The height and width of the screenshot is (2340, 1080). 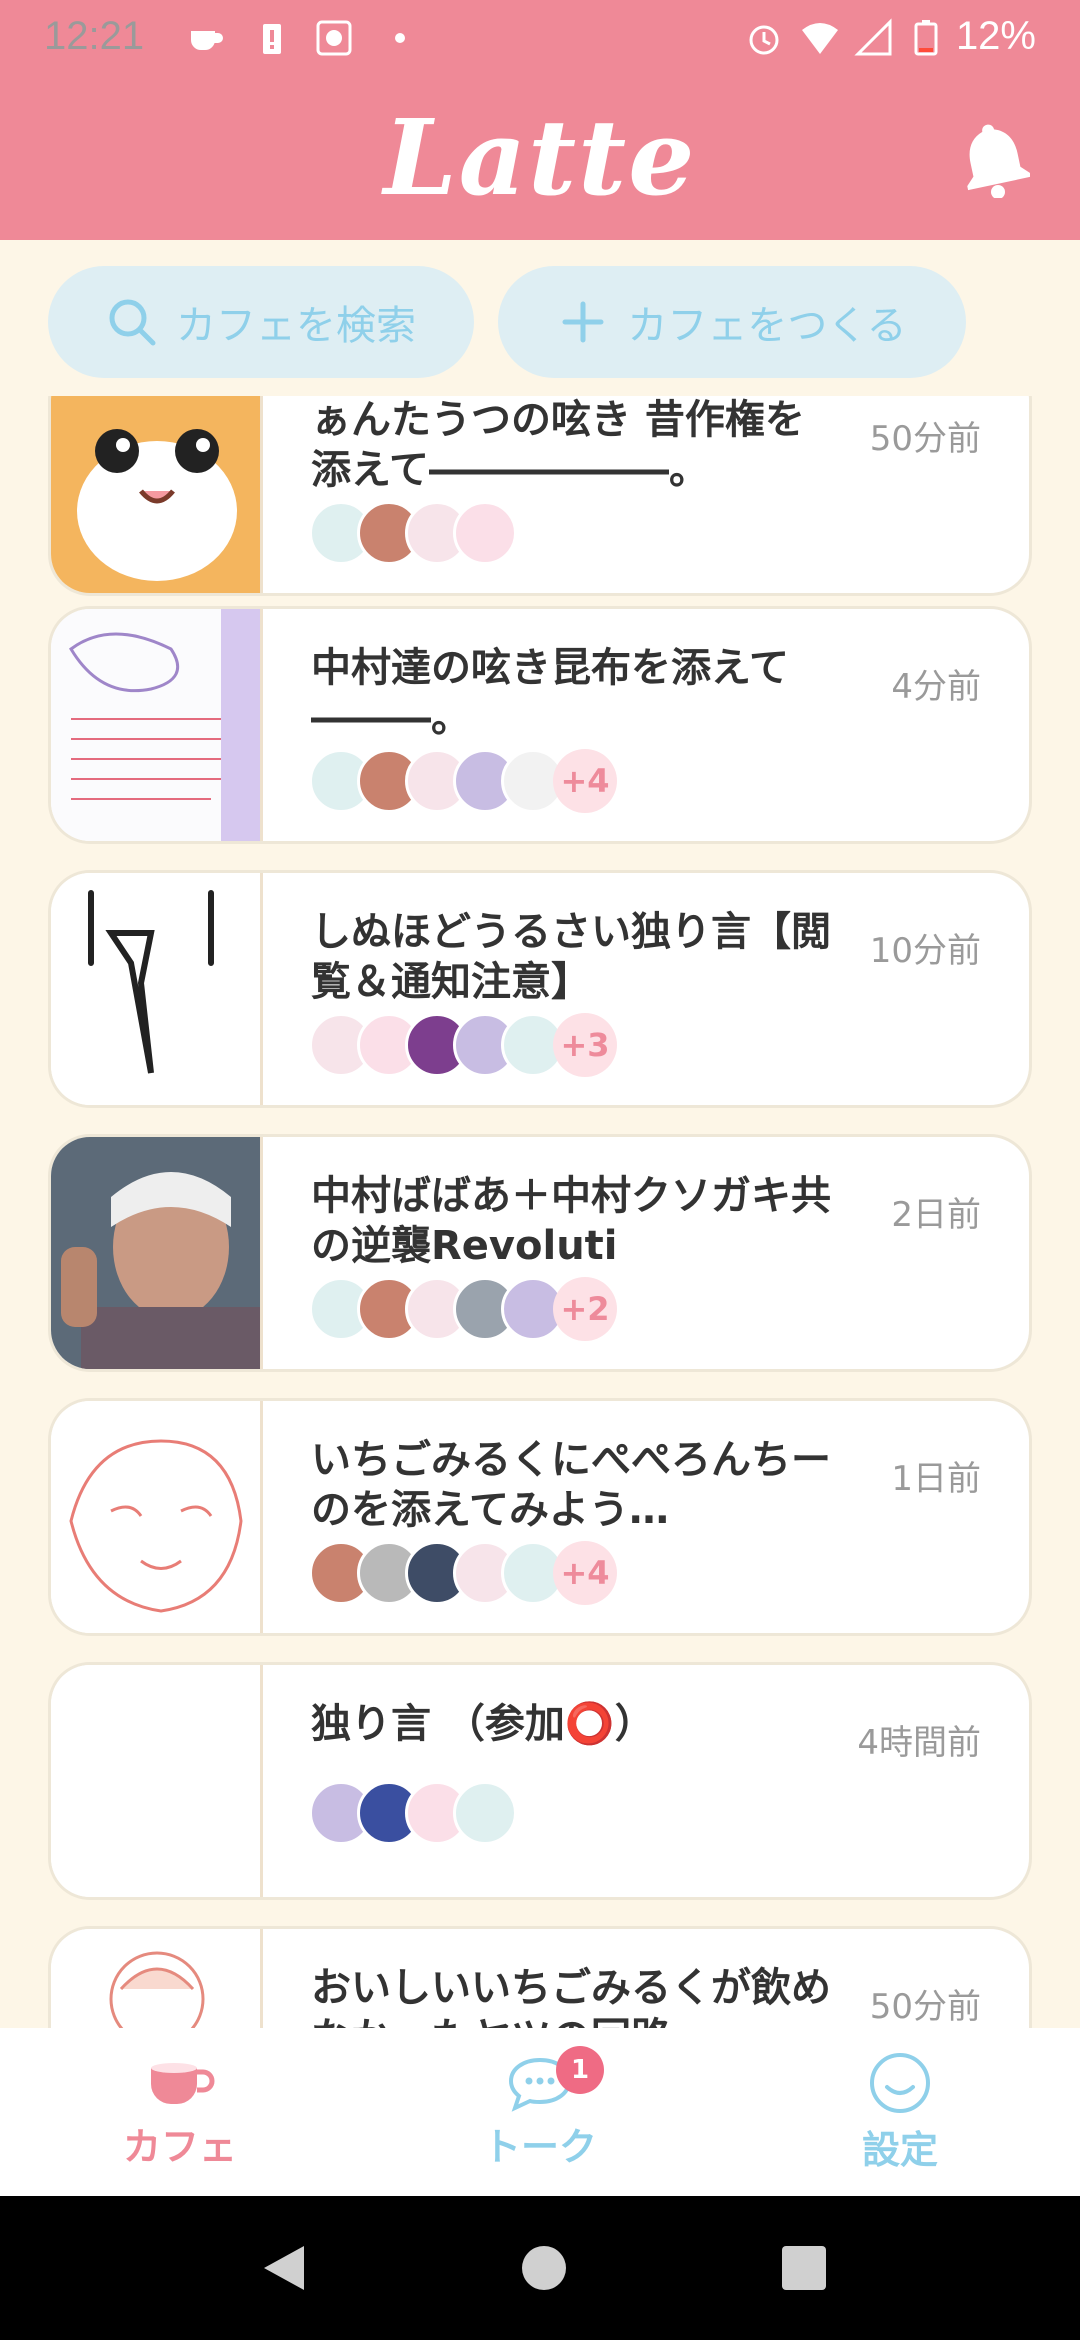 I want to click on cafe-title: 中村ばばあ＋中村クソガキ共の逆襲Revoluti, so click(x=571, y=1221).